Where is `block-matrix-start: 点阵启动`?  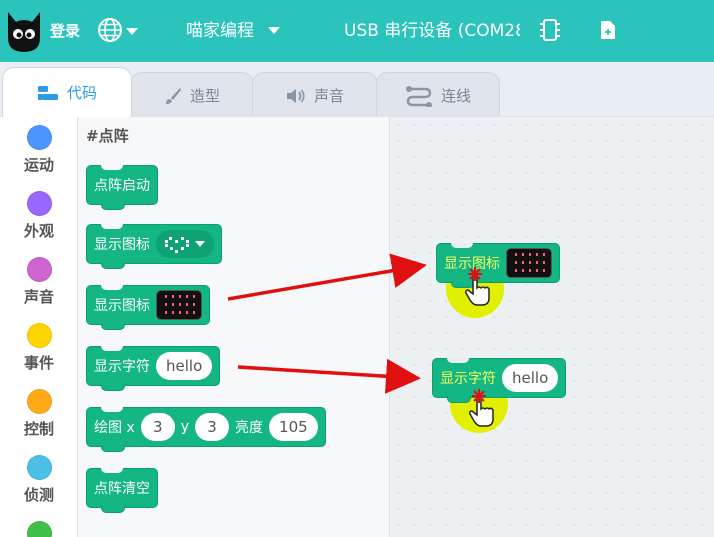
block-matrix-start: 点阵启动 is located at coordinates (122, 187).